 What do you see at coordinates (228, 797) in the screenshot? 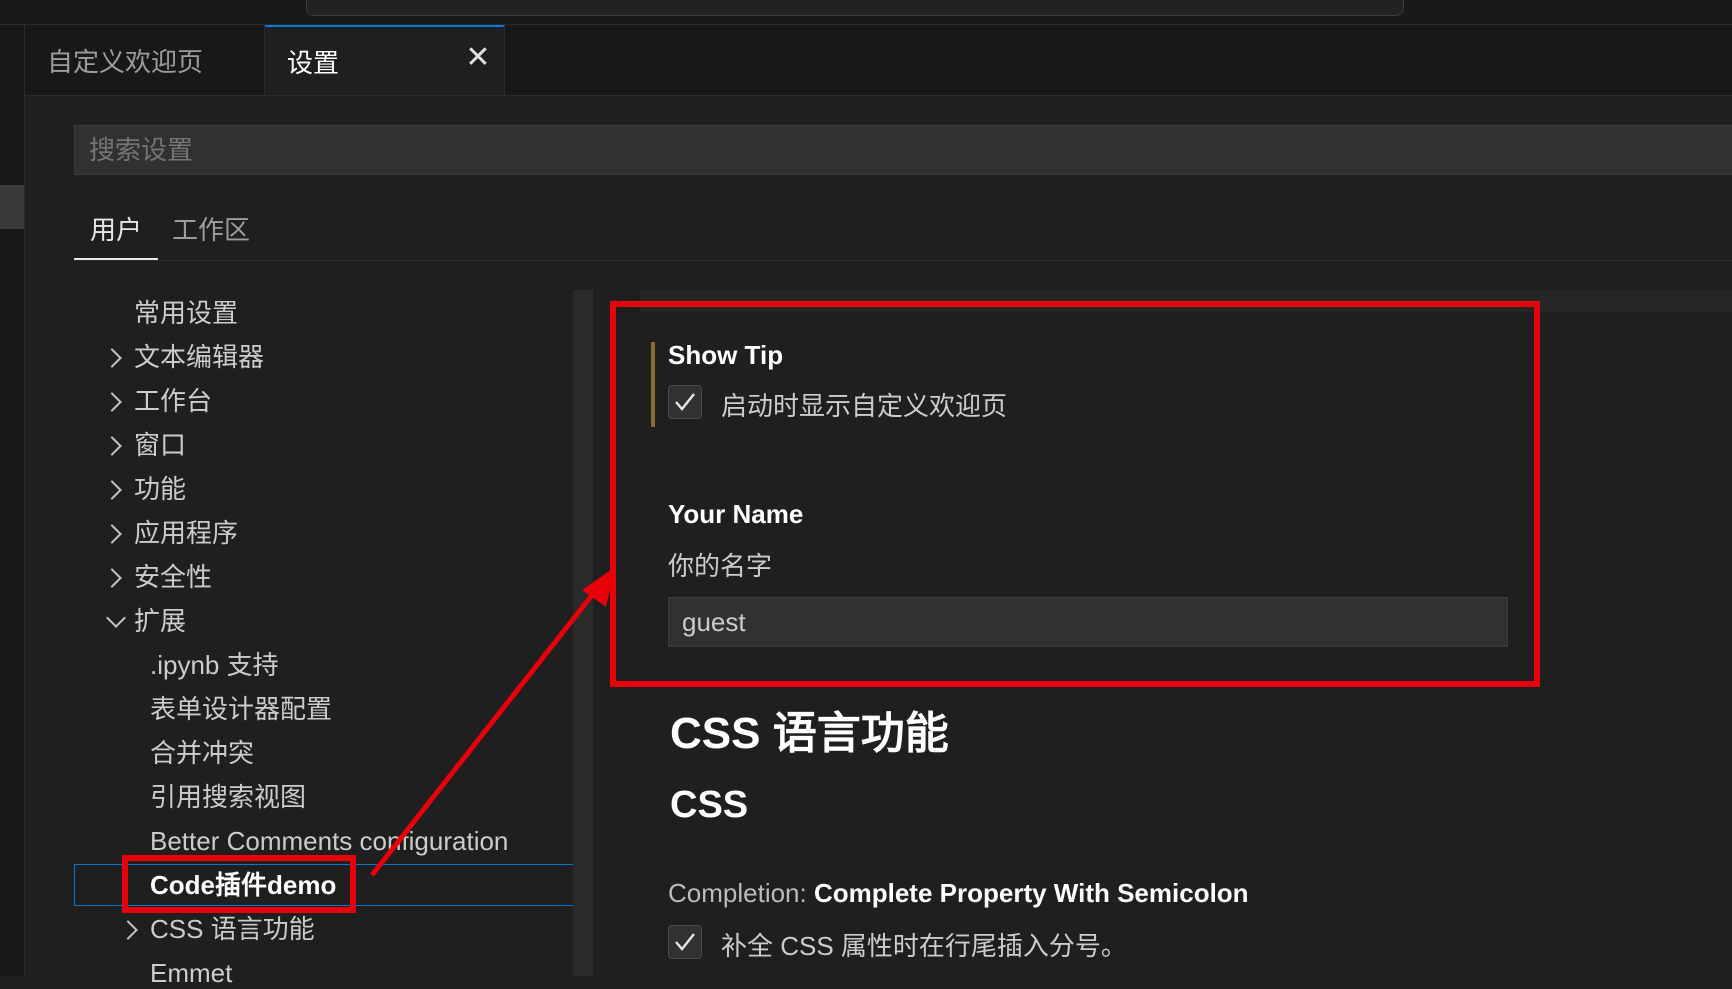
I see `toc-item-reference-search: 引用搜索视图` at bounding box center [228, 797].